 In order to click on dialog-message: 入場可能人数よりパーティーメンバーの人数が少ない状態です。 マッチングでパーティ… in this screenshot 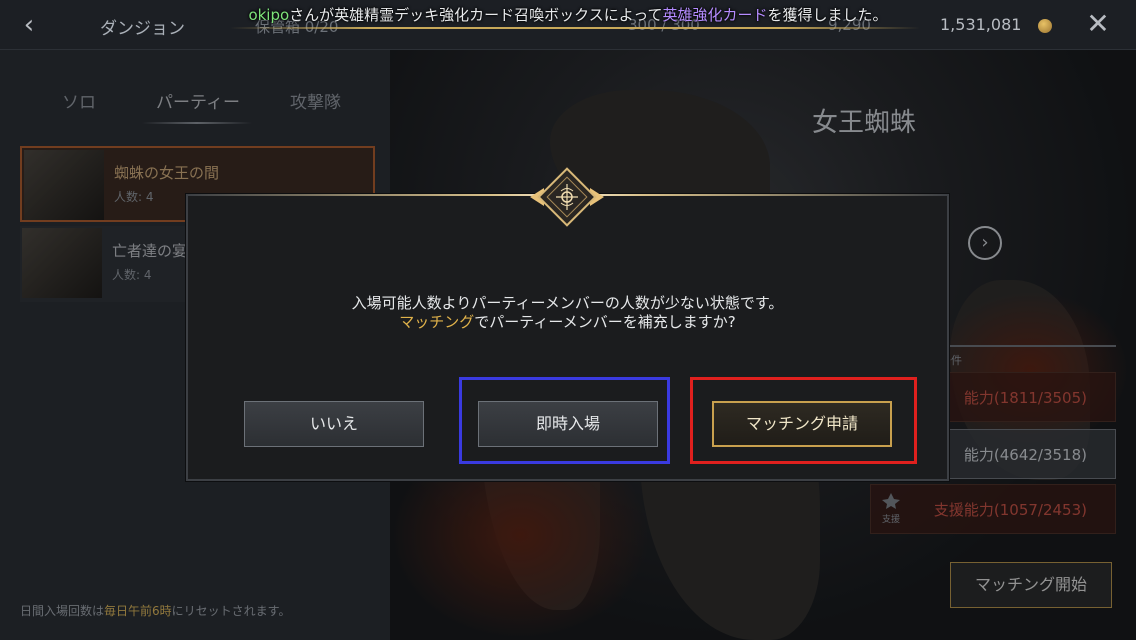, I will do `click(567, 313)`.